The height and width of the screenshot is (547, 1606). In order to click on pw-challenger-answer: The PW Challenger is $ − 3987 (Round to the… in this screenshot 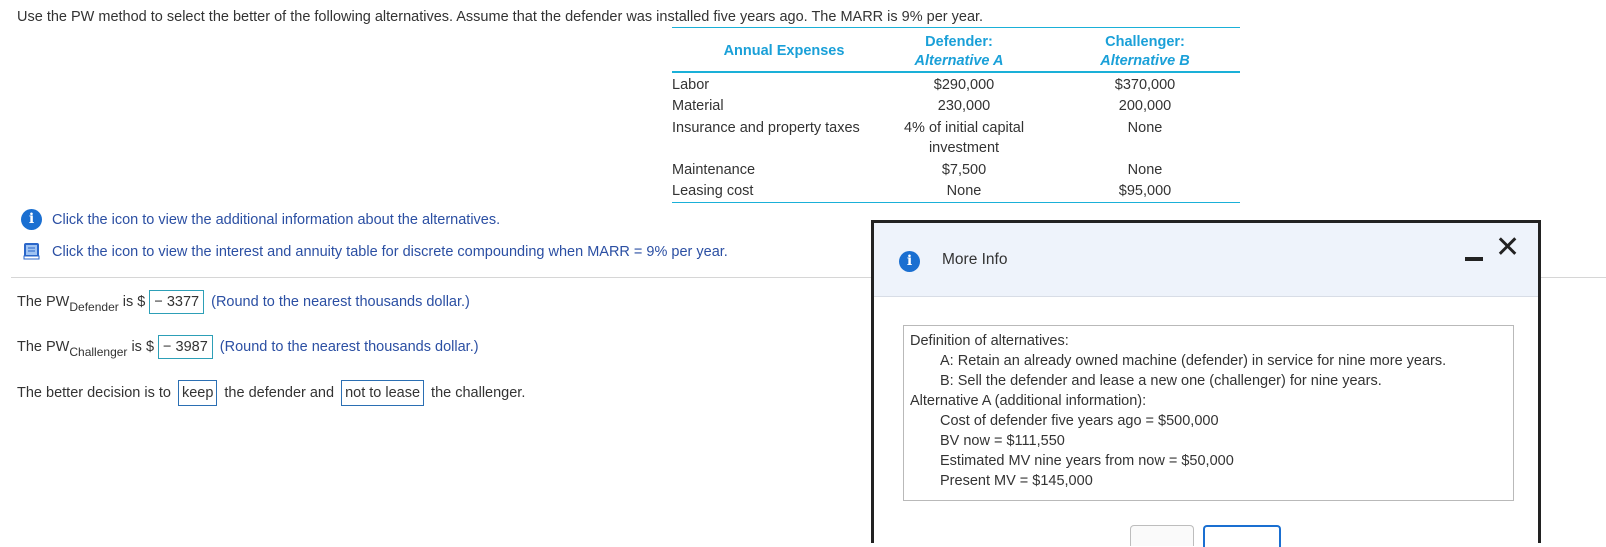, I will do `click(248, 347)`.